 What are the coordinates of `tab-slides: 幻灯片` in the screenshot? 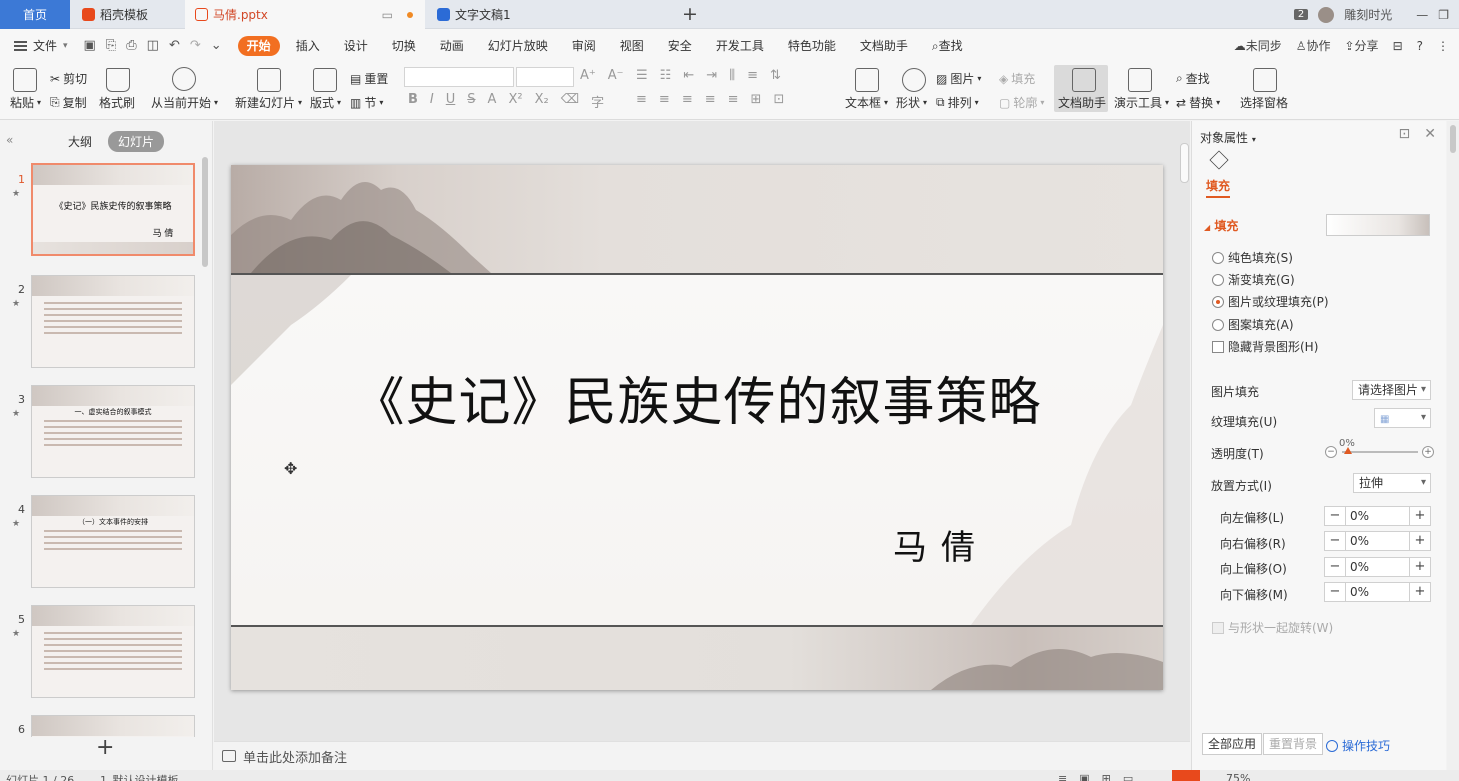 It's located at (136, 141).